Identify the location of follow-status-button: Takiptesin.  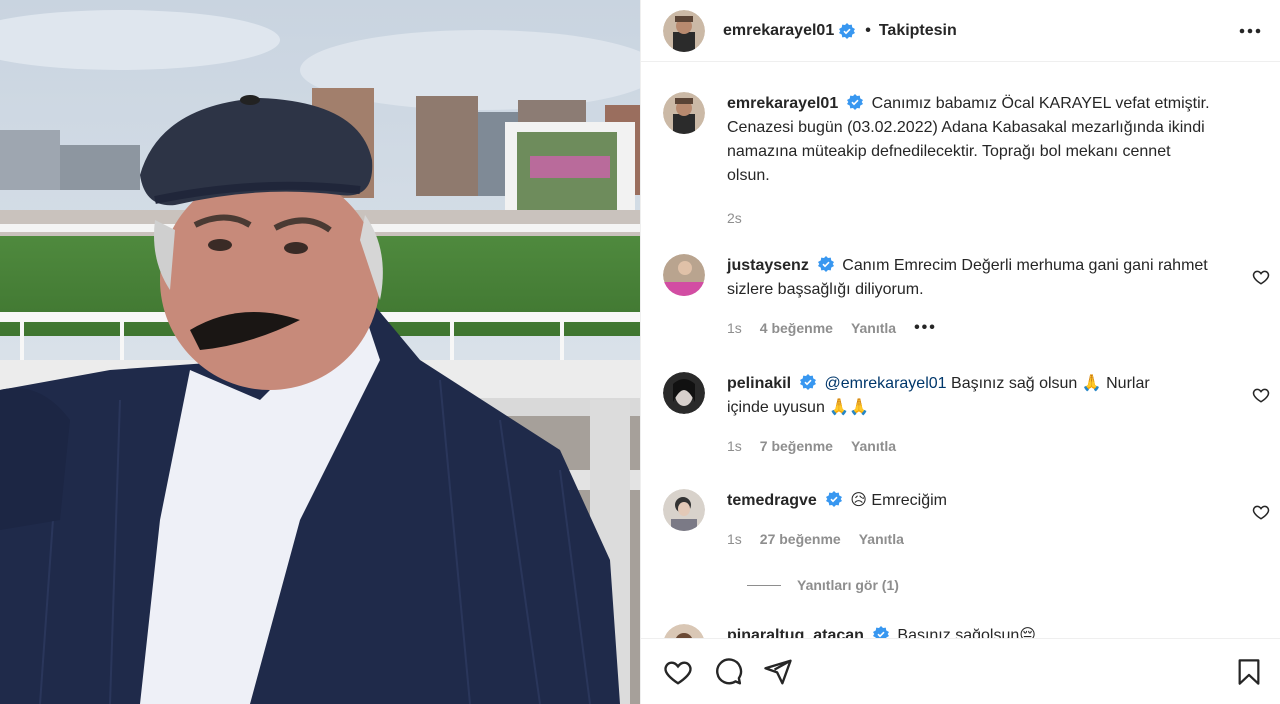
(918, 31).